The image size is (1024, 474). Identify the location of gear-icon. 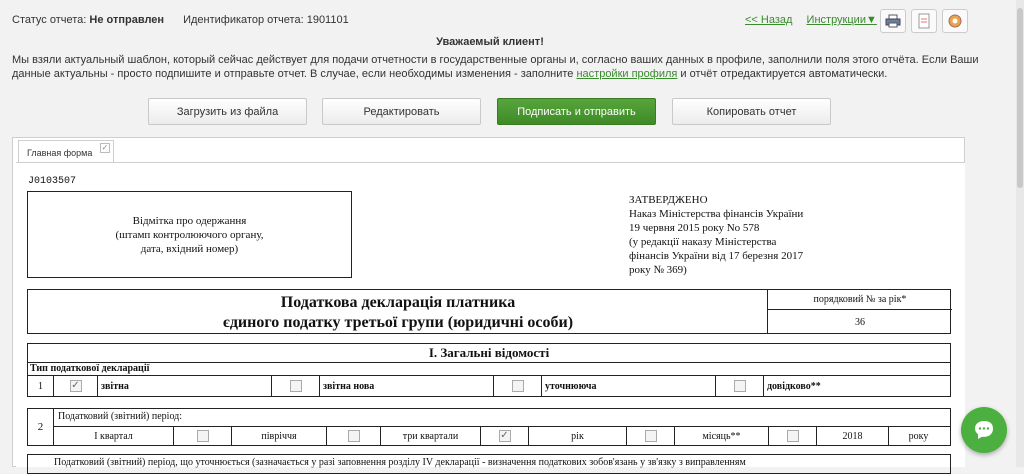
(955, 21).